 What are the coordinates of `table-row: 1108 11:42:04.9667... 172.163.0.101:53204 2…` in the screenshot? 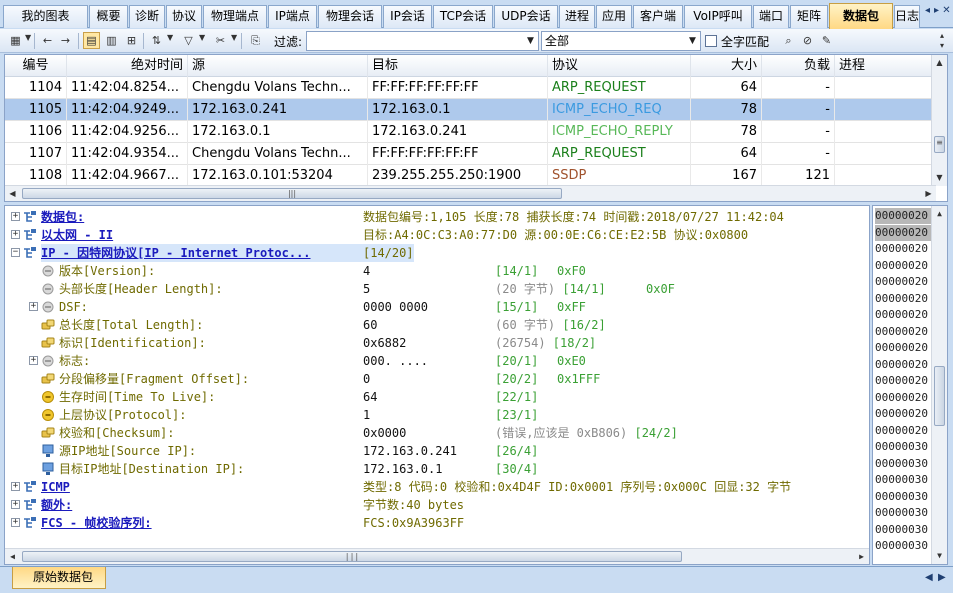 It's located at (470, 176).